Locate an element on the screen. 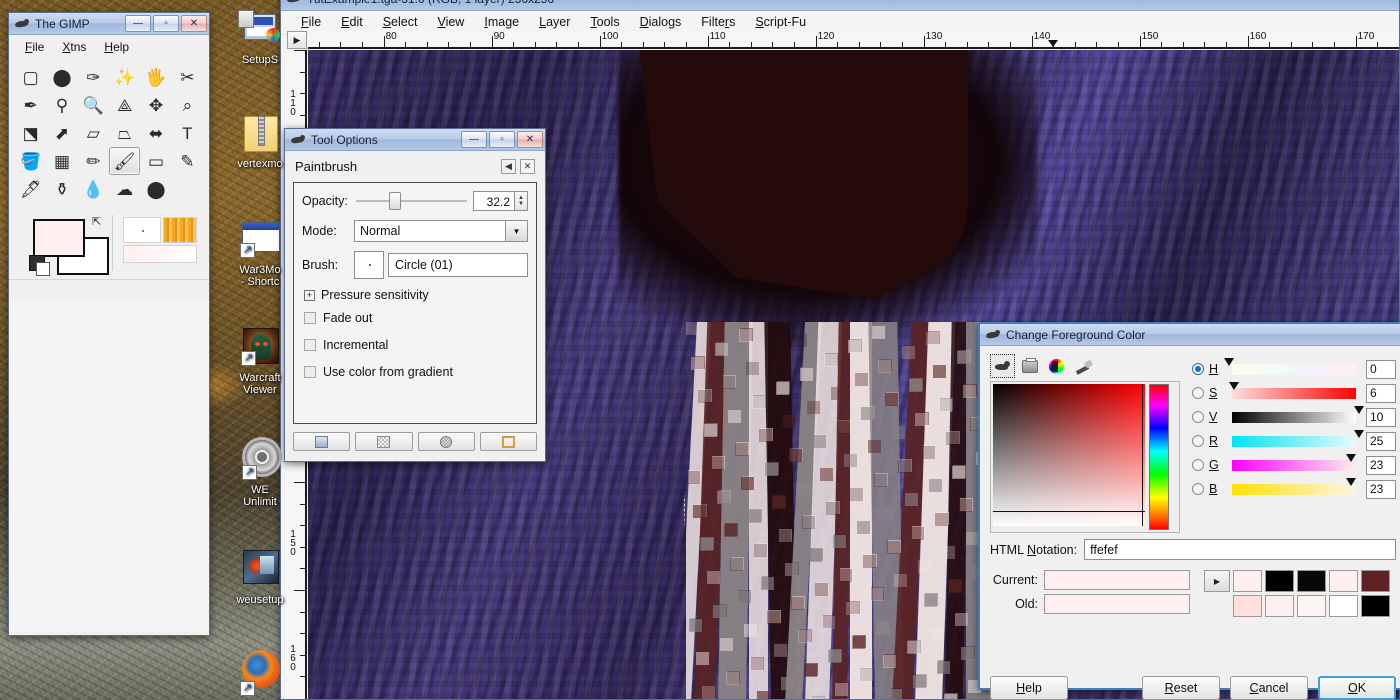 The width and height of the screenshot is (1400, 700). crop-tool: ⌕ is located at coordinates (187, 105).